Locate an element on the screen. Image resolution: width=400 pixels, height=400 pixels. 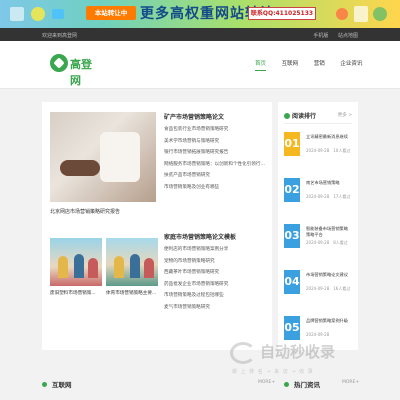
logo-text: 高登网 is located at coordinates (81, 72).